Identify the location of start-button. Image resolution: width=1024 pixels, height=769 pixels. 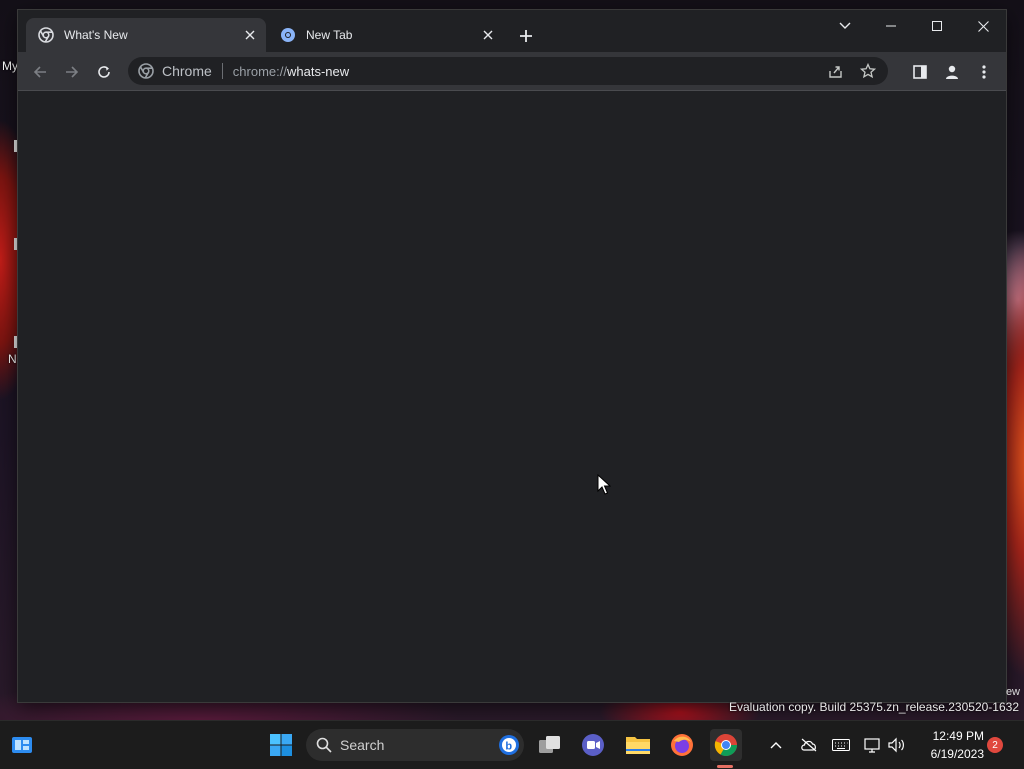
(281, 745).